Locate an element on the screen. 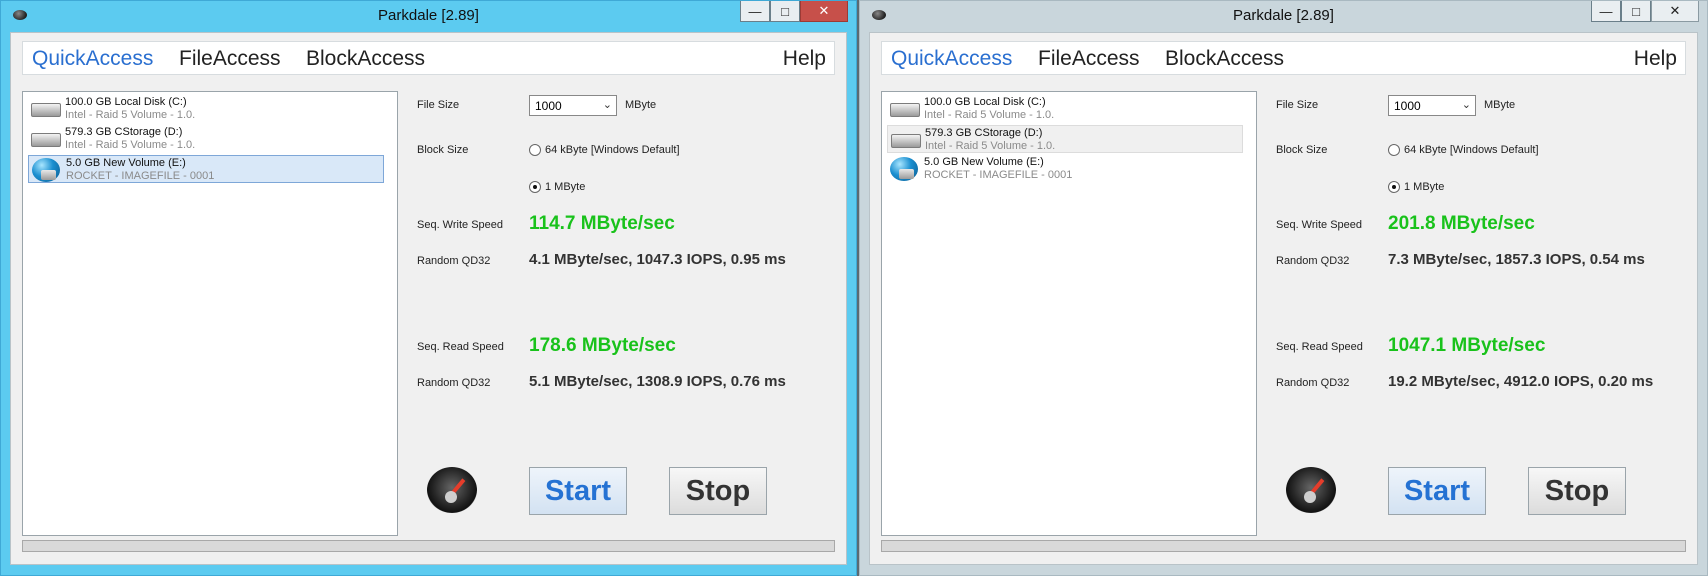  seq-read-value: 178.6 MByte/sec is located at coordinates (602, 345).